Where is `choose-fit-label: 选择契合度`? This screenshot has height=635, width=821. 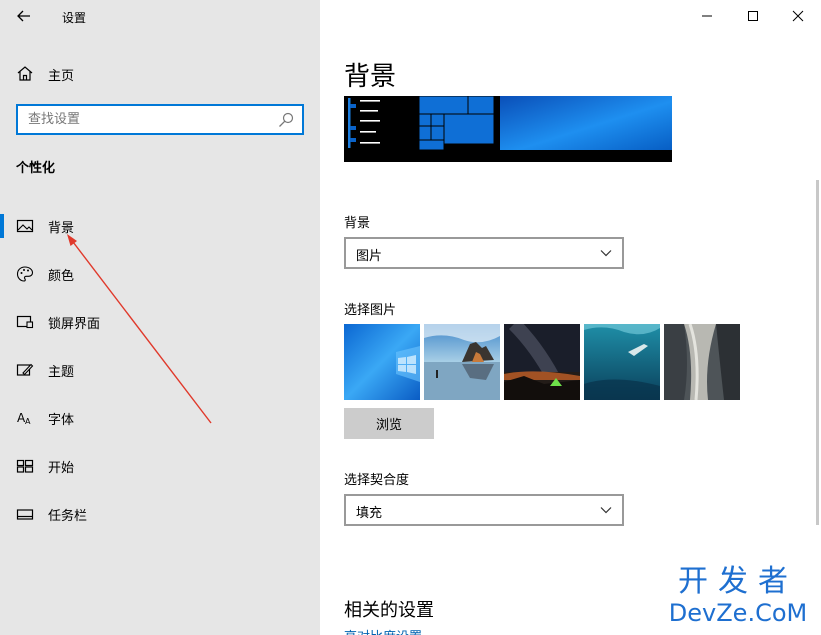 choose-fit-label: 选择契合度 is located at coordinates (377, 480).